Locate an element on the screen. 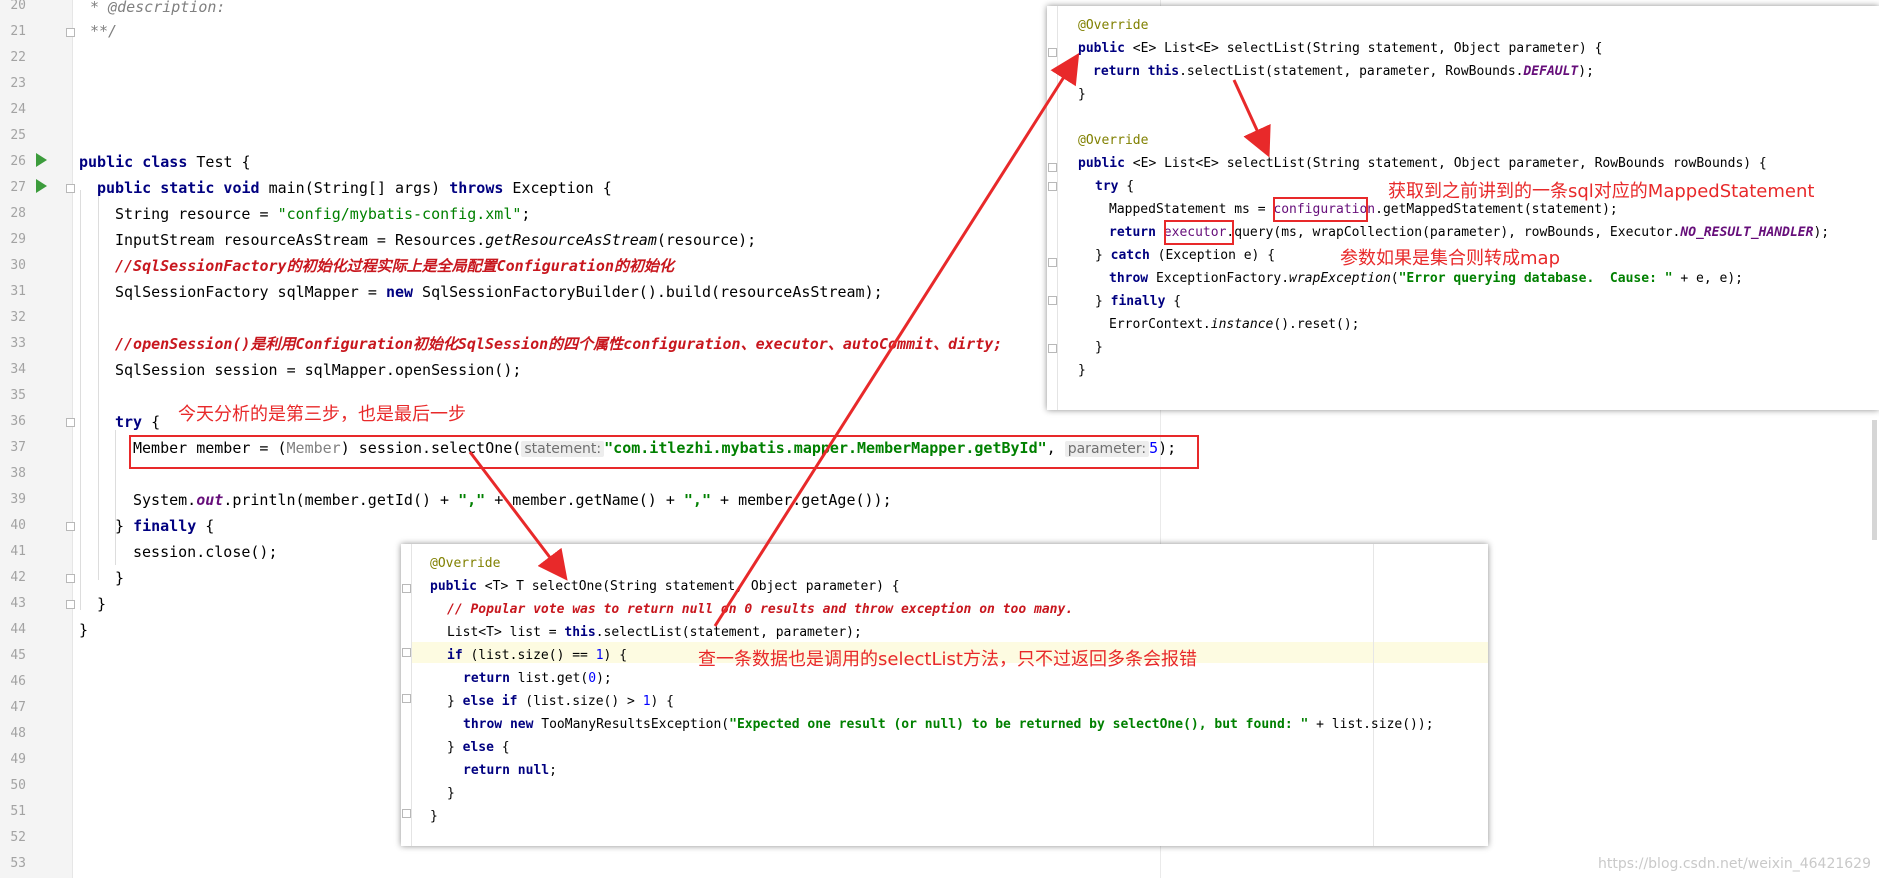  line-number: 38 is located at coordinates (18, 473).